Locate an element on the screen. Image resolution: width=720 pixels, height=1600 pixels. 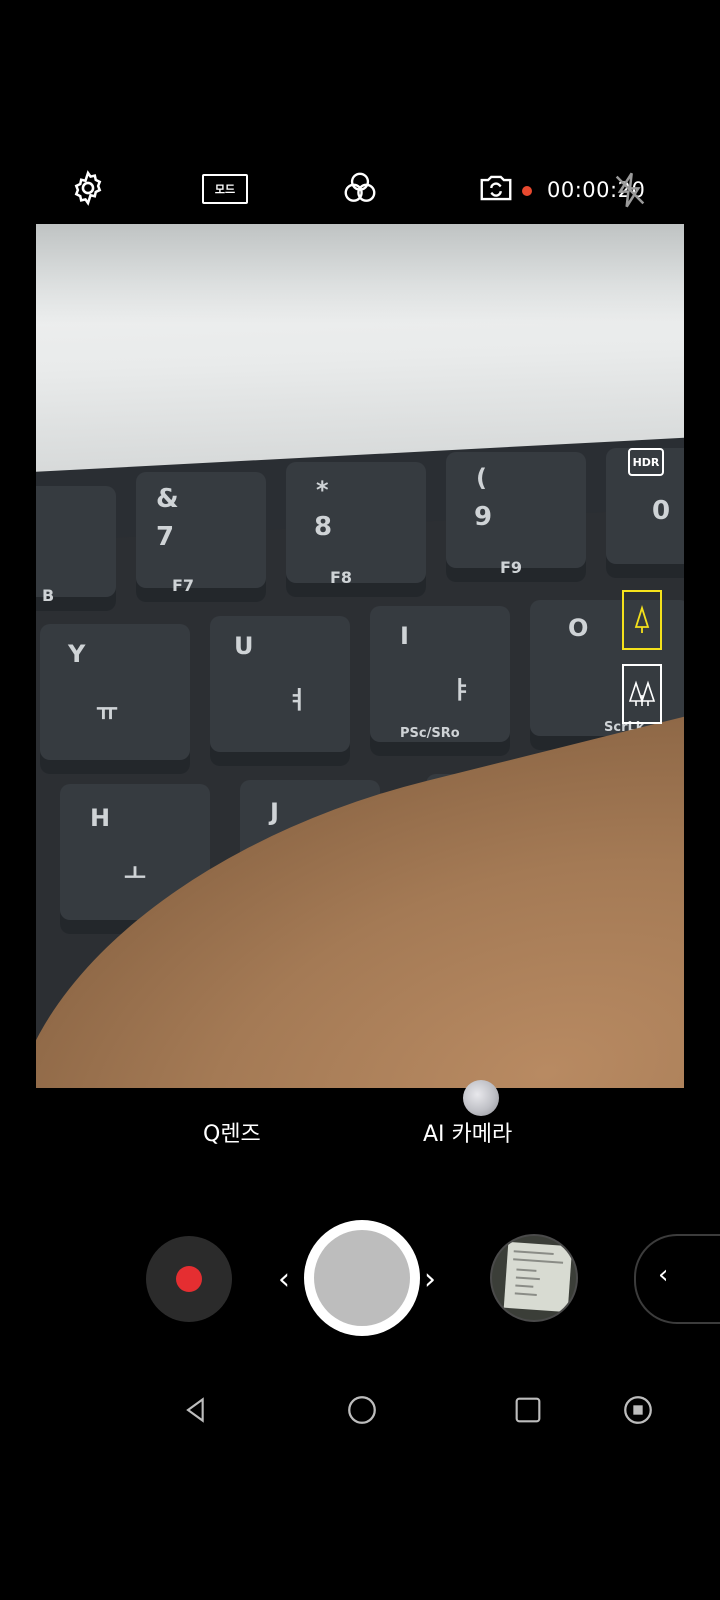
lens-wide-button is located at coordinates (642, 694).